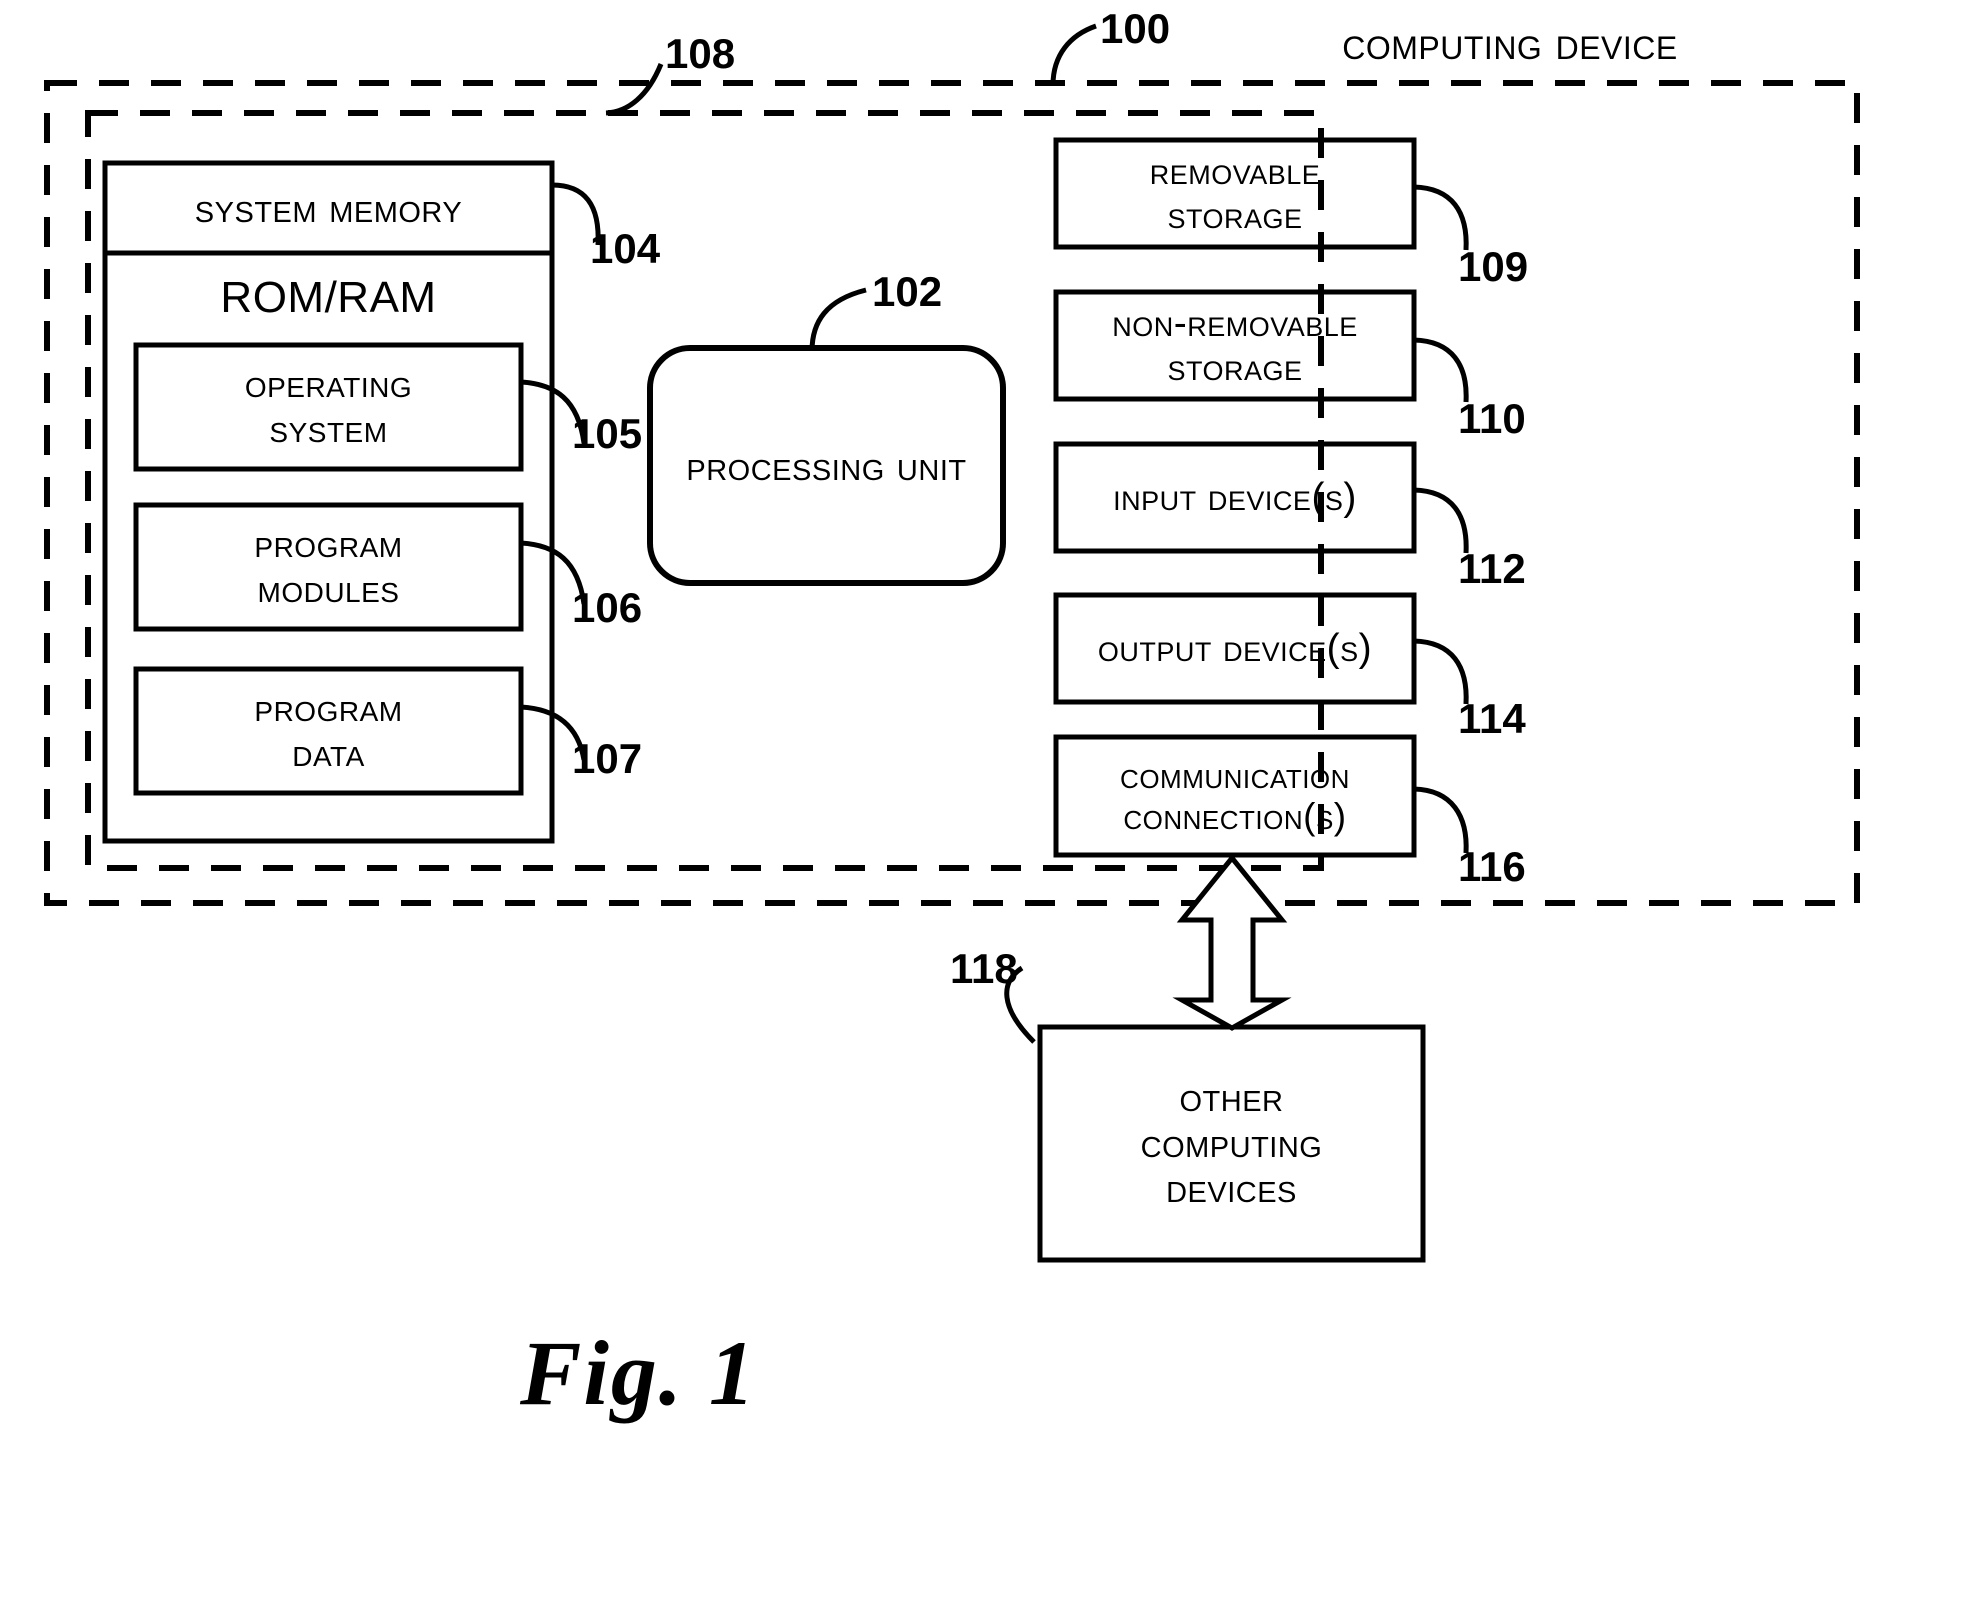 This screenshot has width=1982, height=1612. Describe the element at coordinates (1492, 568) in the screenshot. I see `ref-112: 112` at that location.